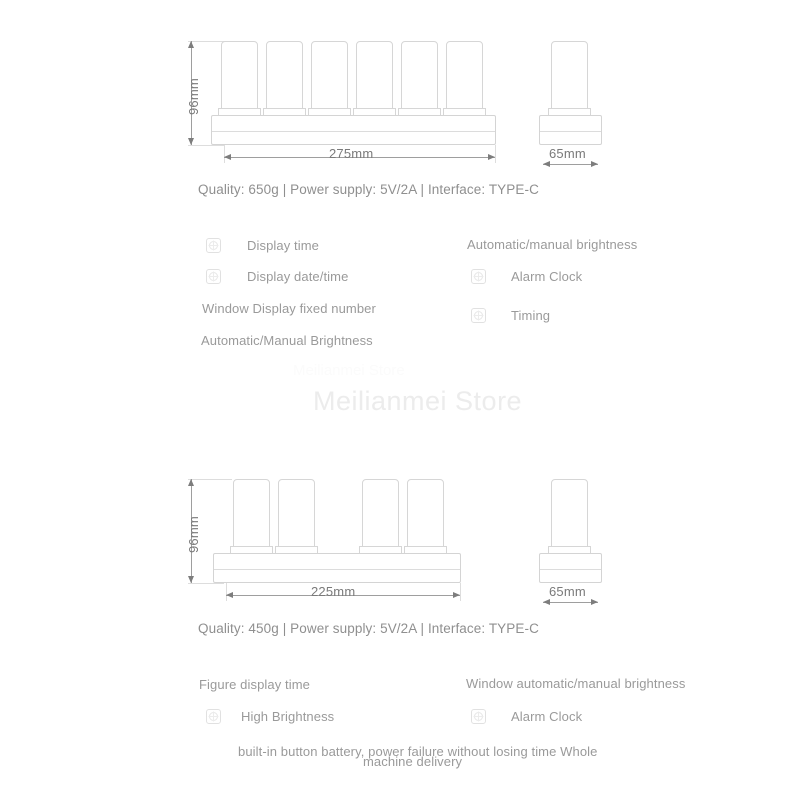 The image size is (800, 800). I want to click on feature-label: Alarm Clock, so click(547, 716).